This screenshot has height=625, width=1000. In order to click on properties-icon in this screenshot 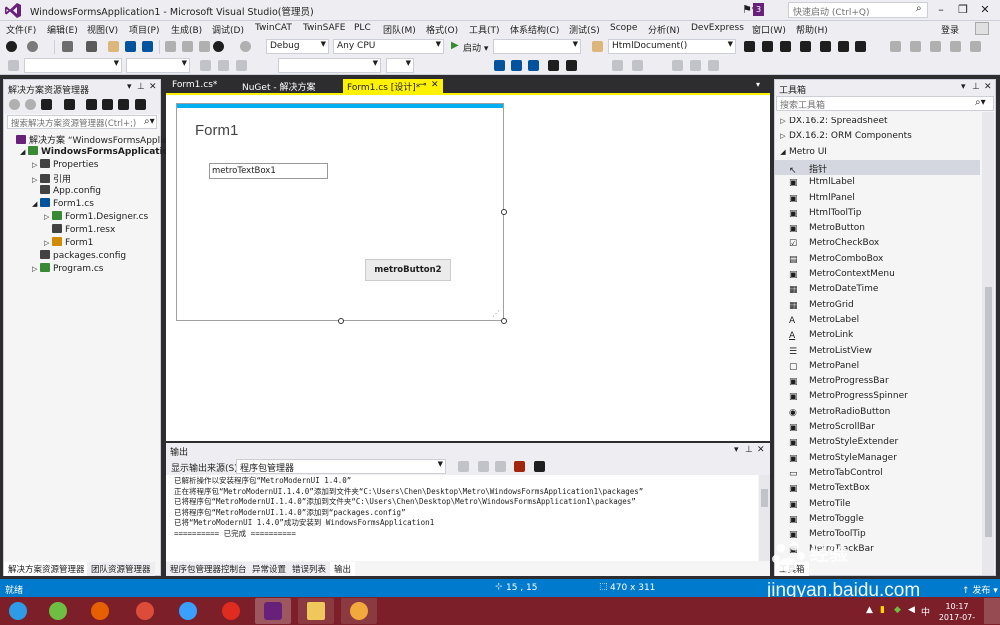, I will do `click(140, 104)`.